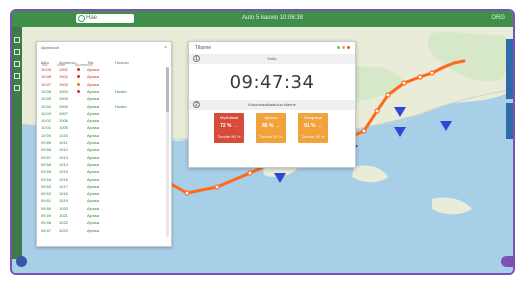 This screenshot has height=284, width=525. What do you see at coordinates (313, 128) in the screenshot?
I see `kpi-early: Etuajassa 91 % → Tavoite 95 %` at bounding box center [313, 128].